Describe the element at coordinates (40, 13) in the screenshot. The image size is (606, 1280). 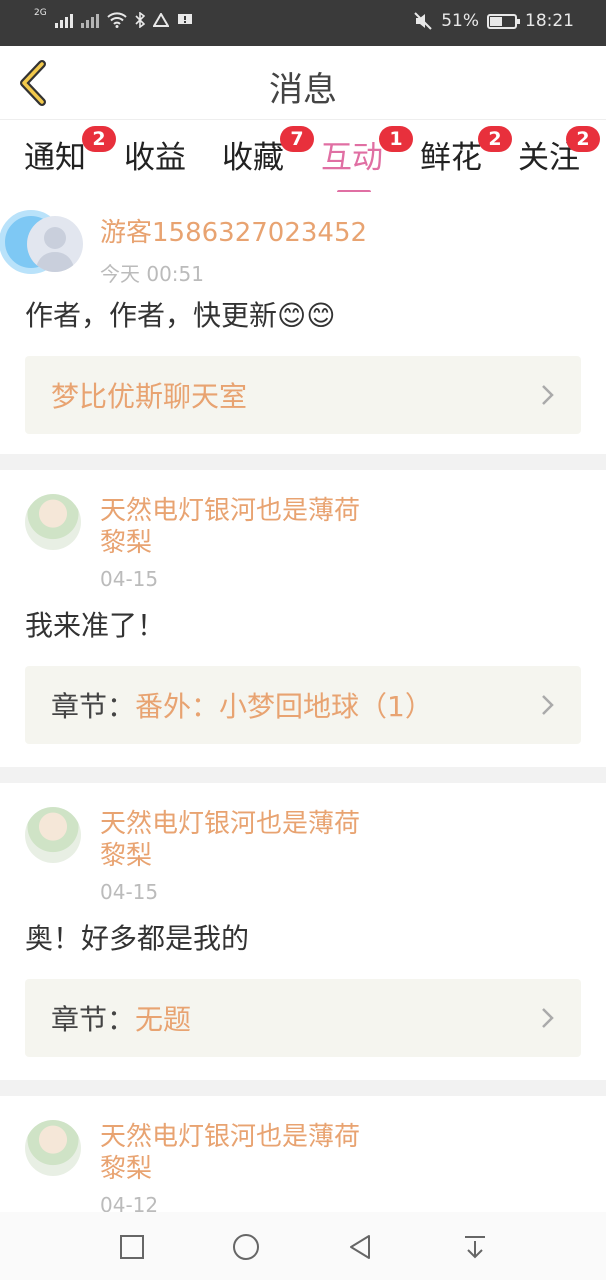
I see `network-type: 2G` at that location.